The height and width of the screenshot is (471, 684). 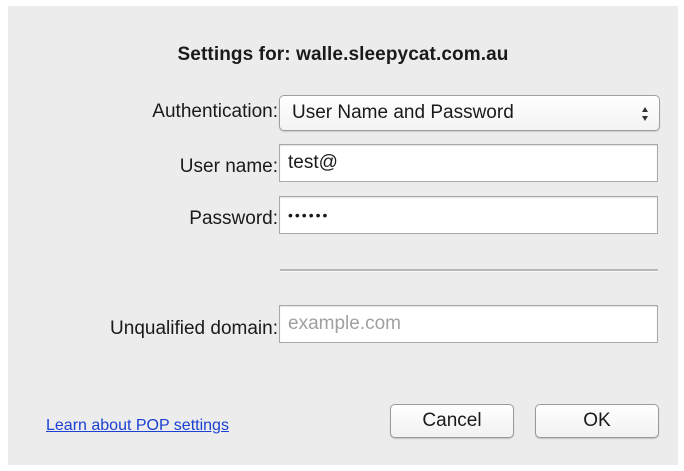 I want to click on authentication-selected-value: User Name and Password, so click(x=403, y=112).